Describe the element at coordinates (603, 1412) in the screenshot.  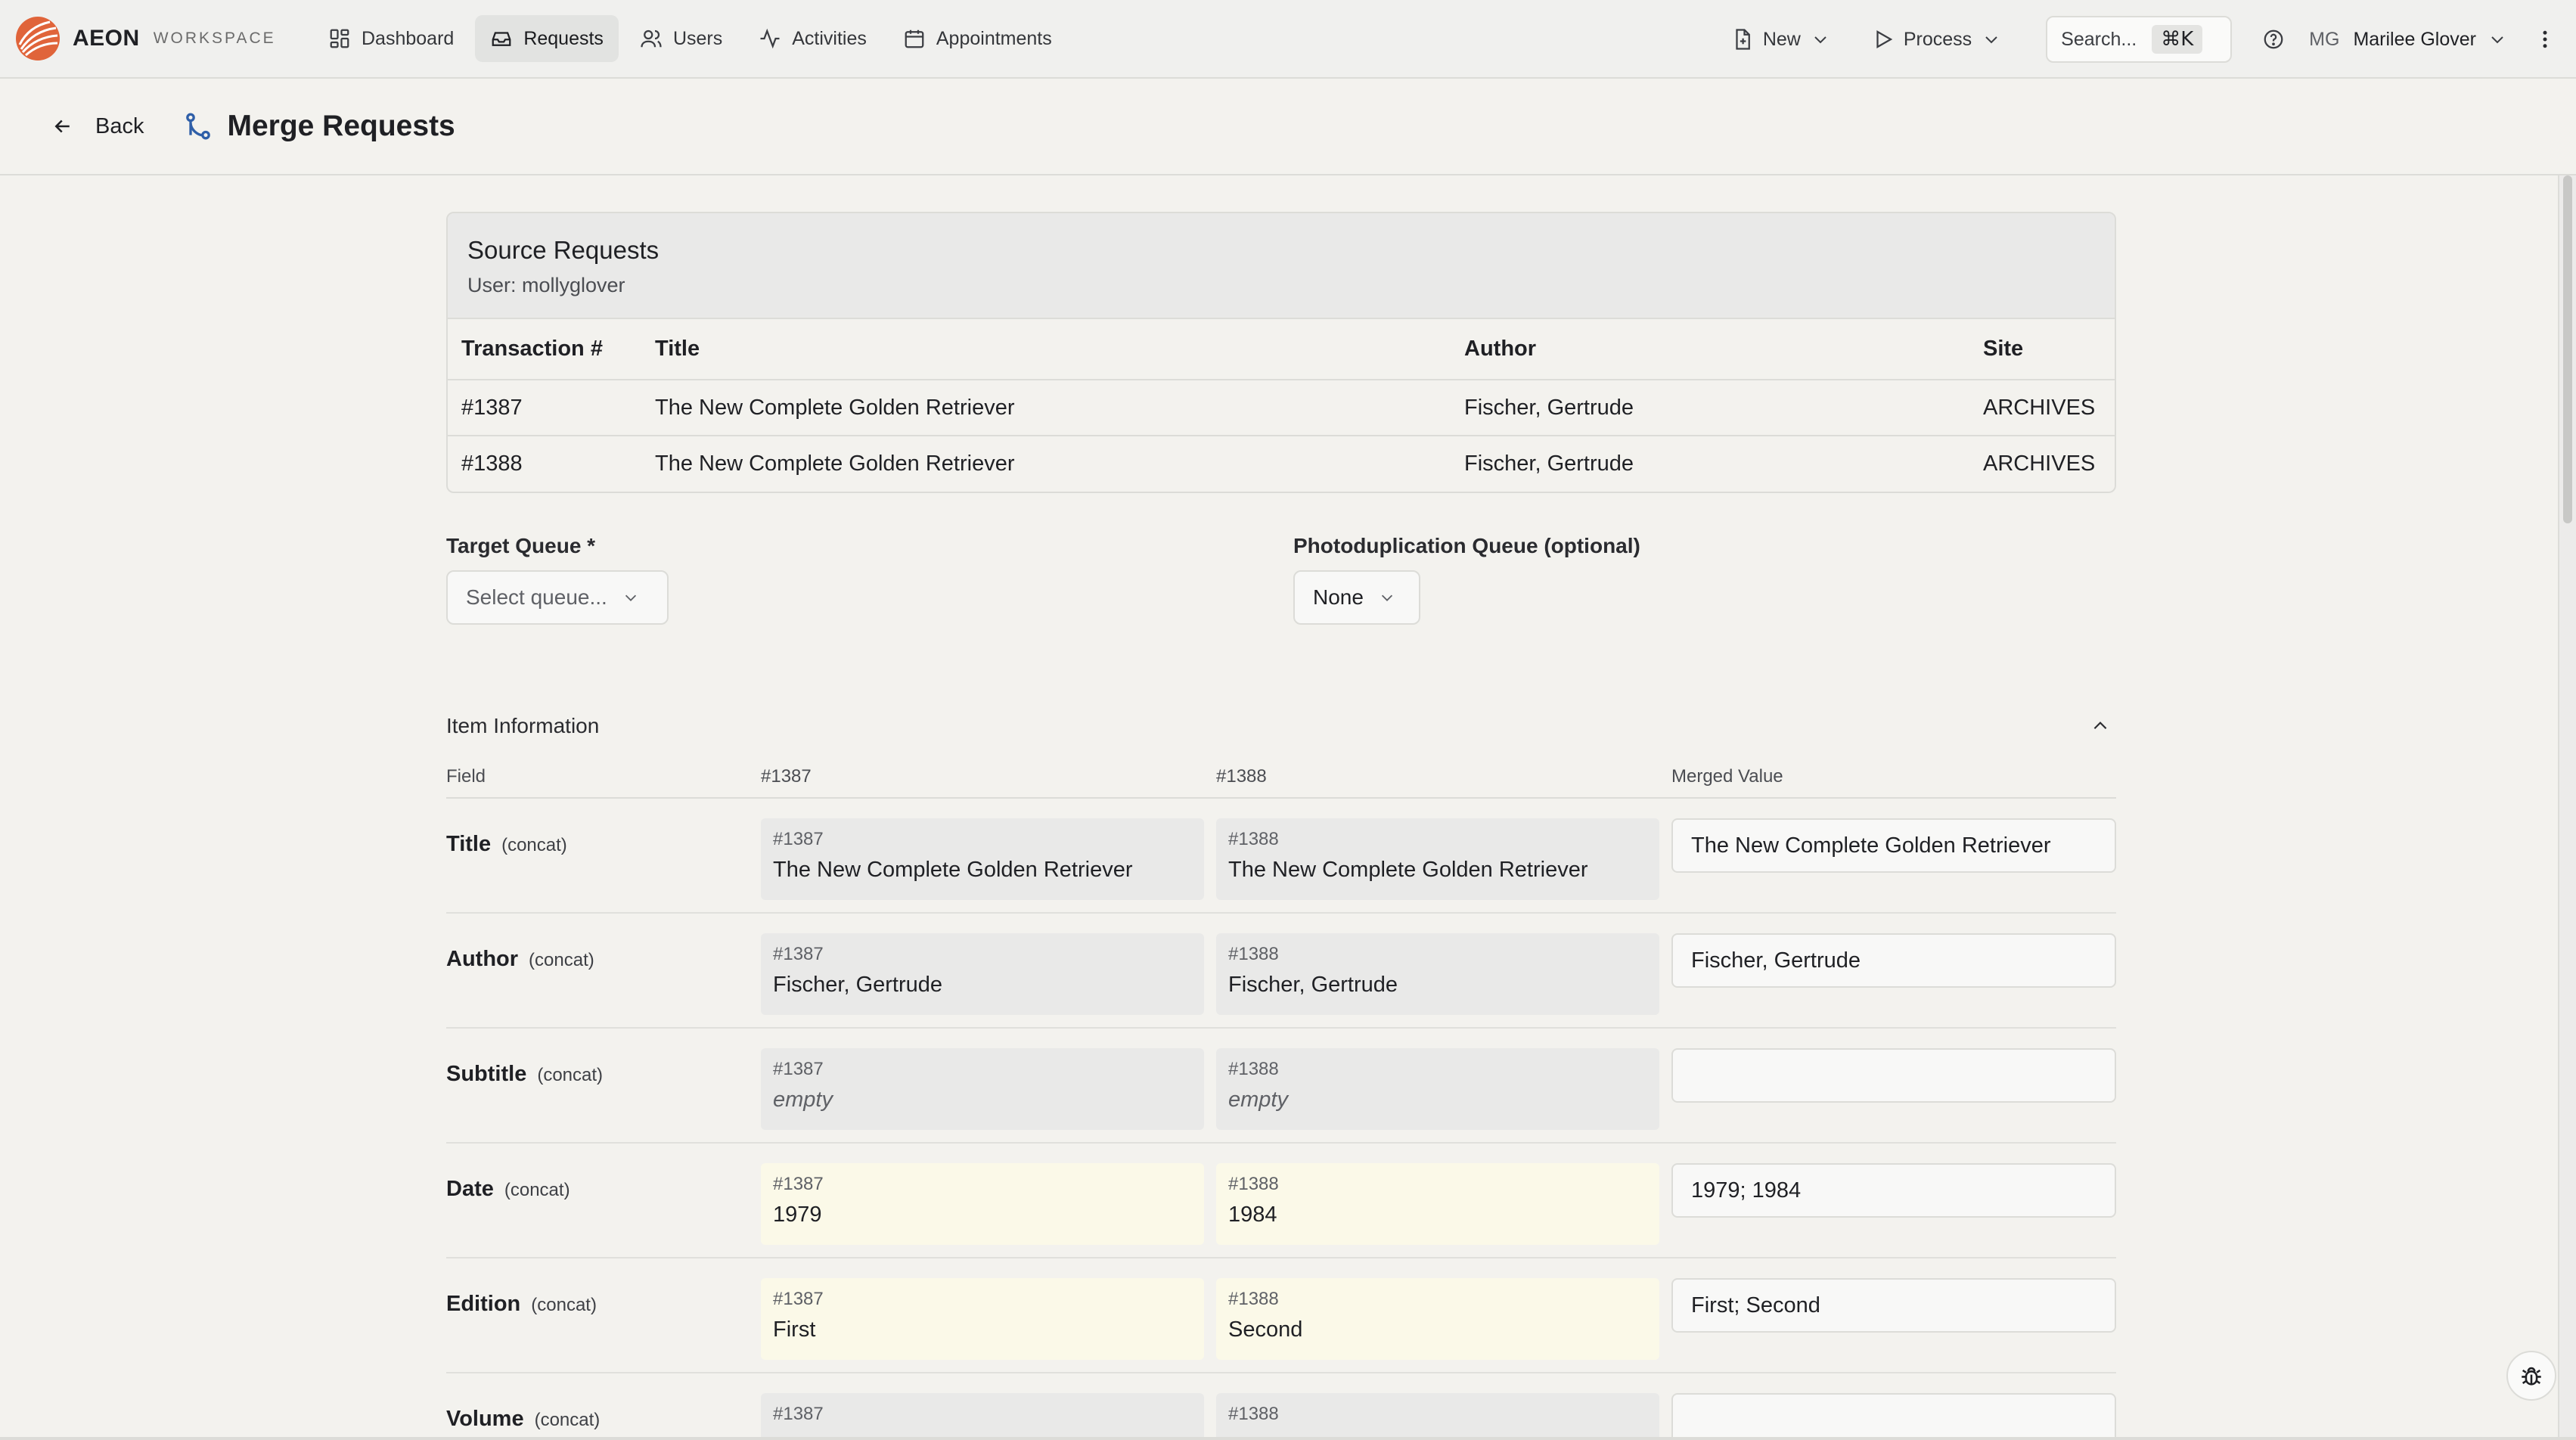
I see `field-name: Volume (concat)` at that location.